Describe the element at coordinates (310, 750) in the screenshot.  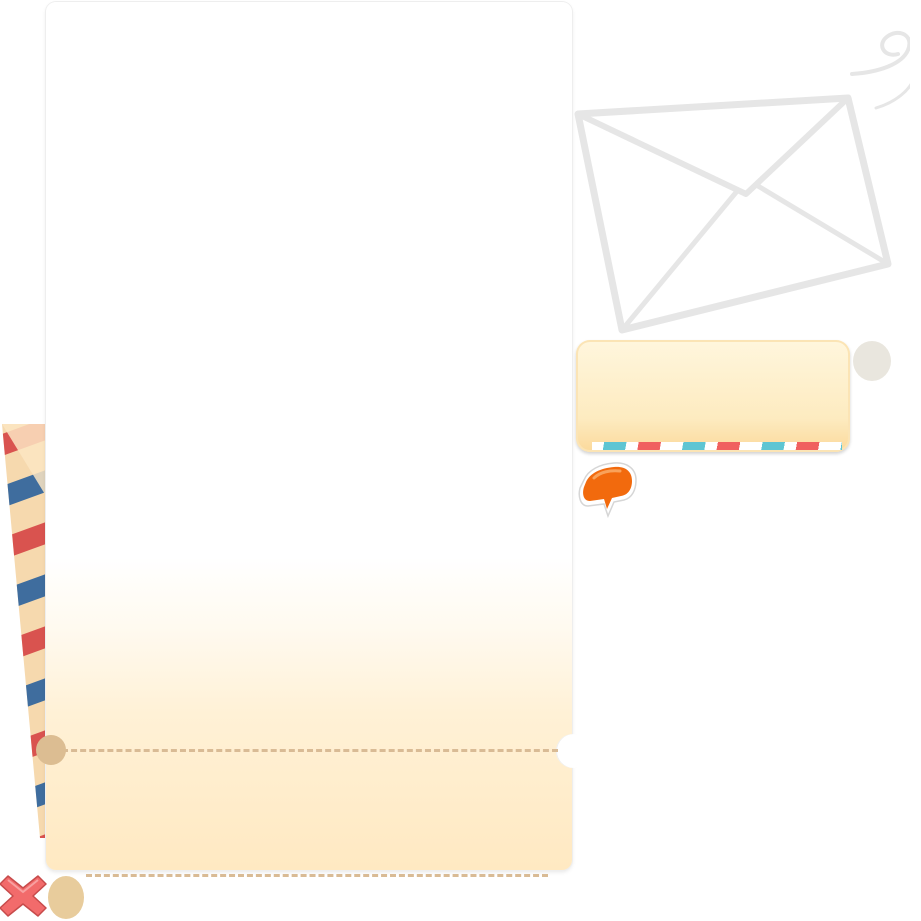
I see `perforation-line` at that location.